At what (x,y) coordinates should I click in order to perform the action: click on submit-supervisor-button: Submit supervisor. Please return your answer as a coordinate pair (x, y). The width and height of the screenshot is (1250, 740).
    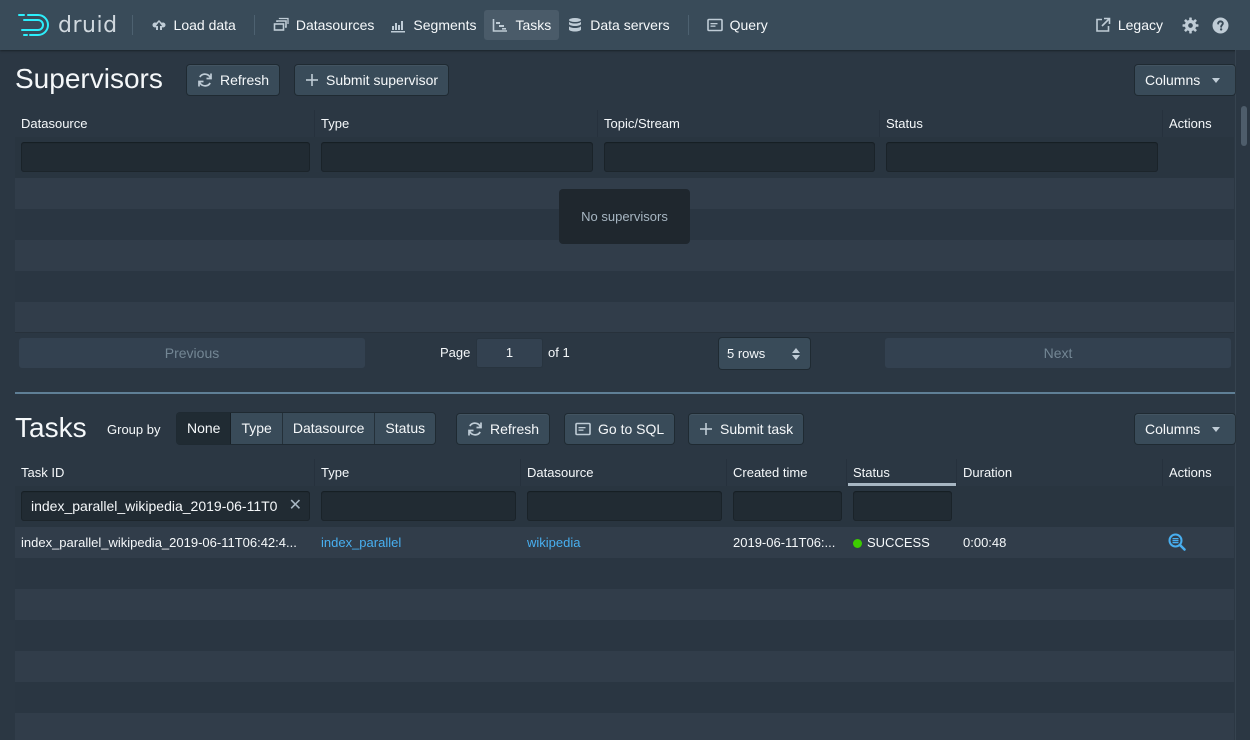
    Looking at the image, I should click on (372, 80).